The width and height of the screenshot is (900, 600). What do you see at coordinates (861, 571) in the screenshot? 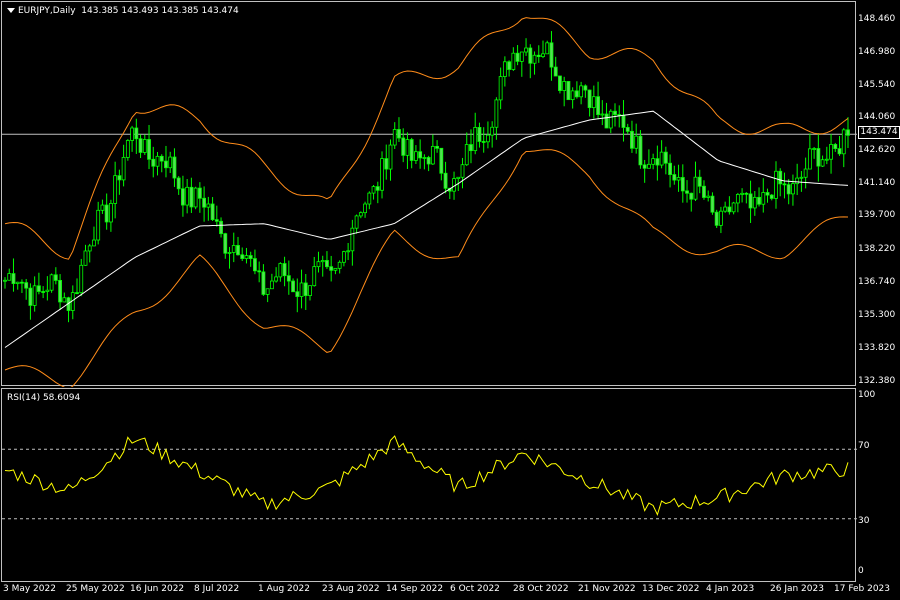
I see `rsi-tick: 0` at bounding box center [861, 571].